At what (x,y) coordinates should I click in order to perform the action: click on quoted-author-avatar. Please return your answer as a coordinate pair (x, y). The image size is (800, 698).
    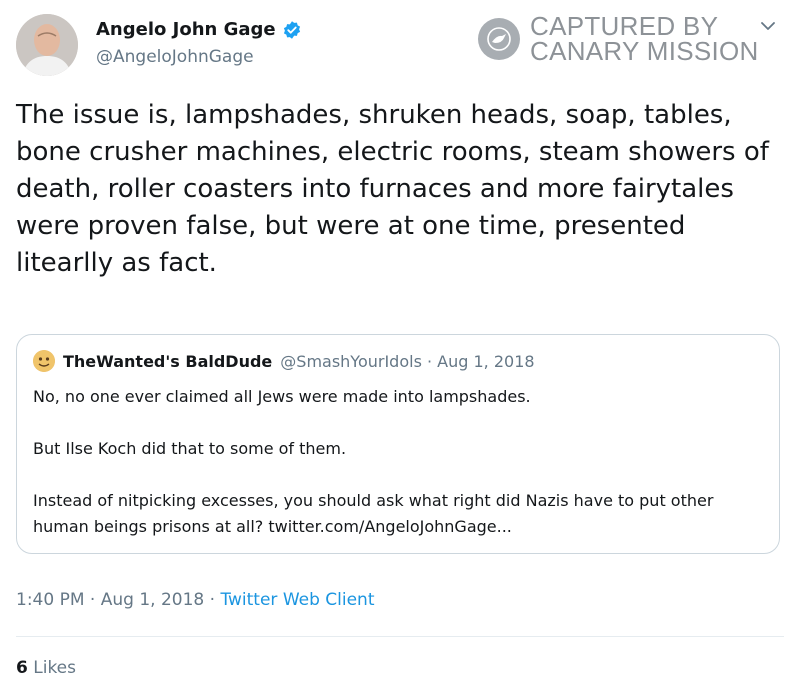
    Looking at the image, I should click on (44, 361).